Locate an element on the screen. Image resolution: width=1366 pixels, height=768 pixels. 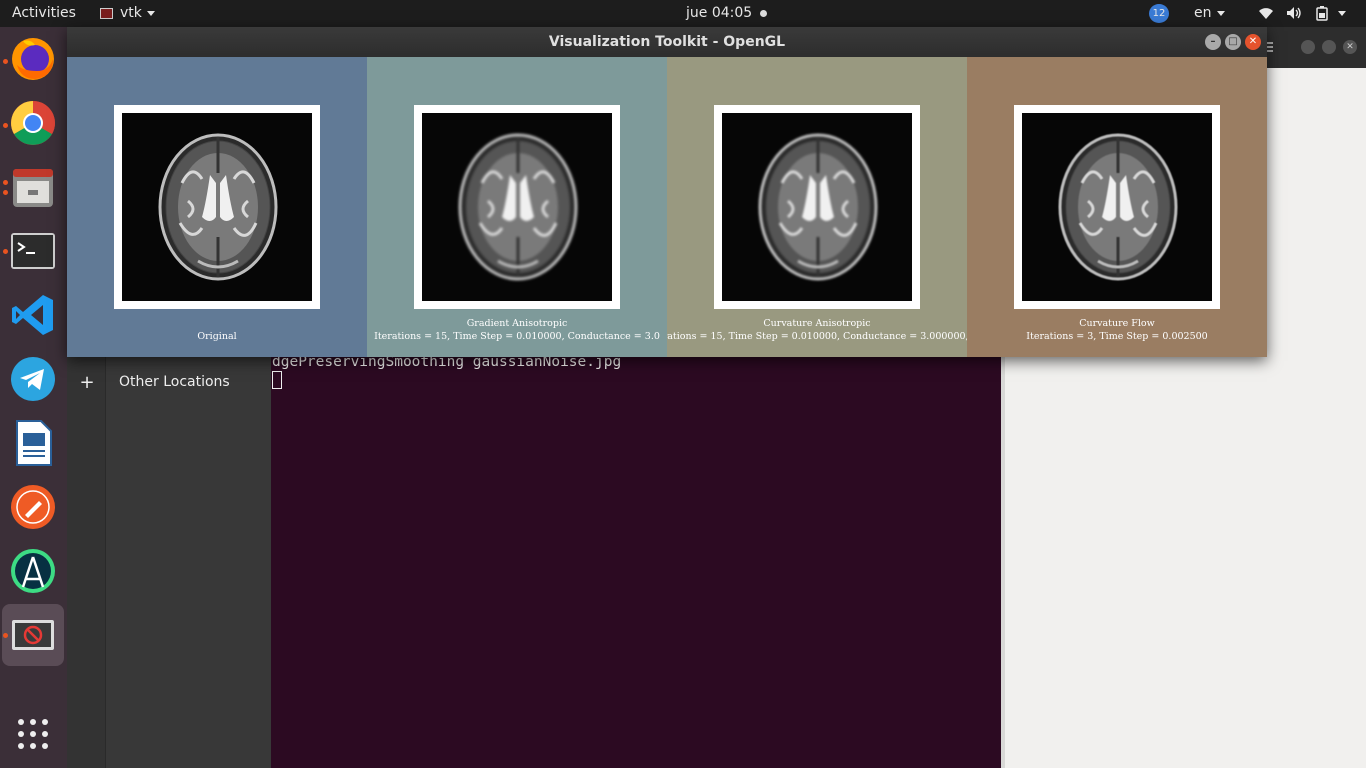
dock-postman is located at coordinates (33, 507).